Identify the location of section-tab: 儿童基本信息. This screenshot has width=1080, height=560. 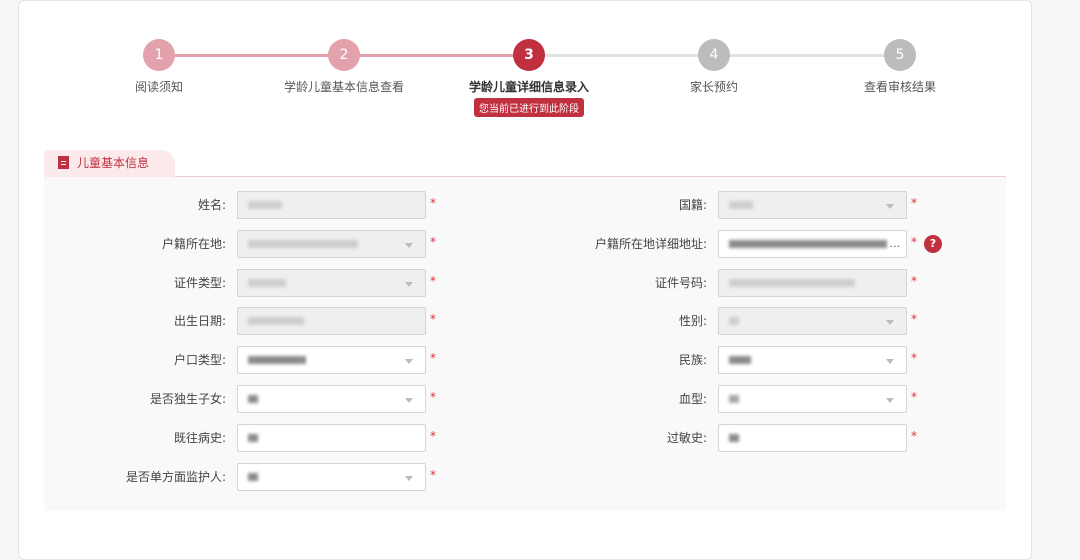
(109, 163).